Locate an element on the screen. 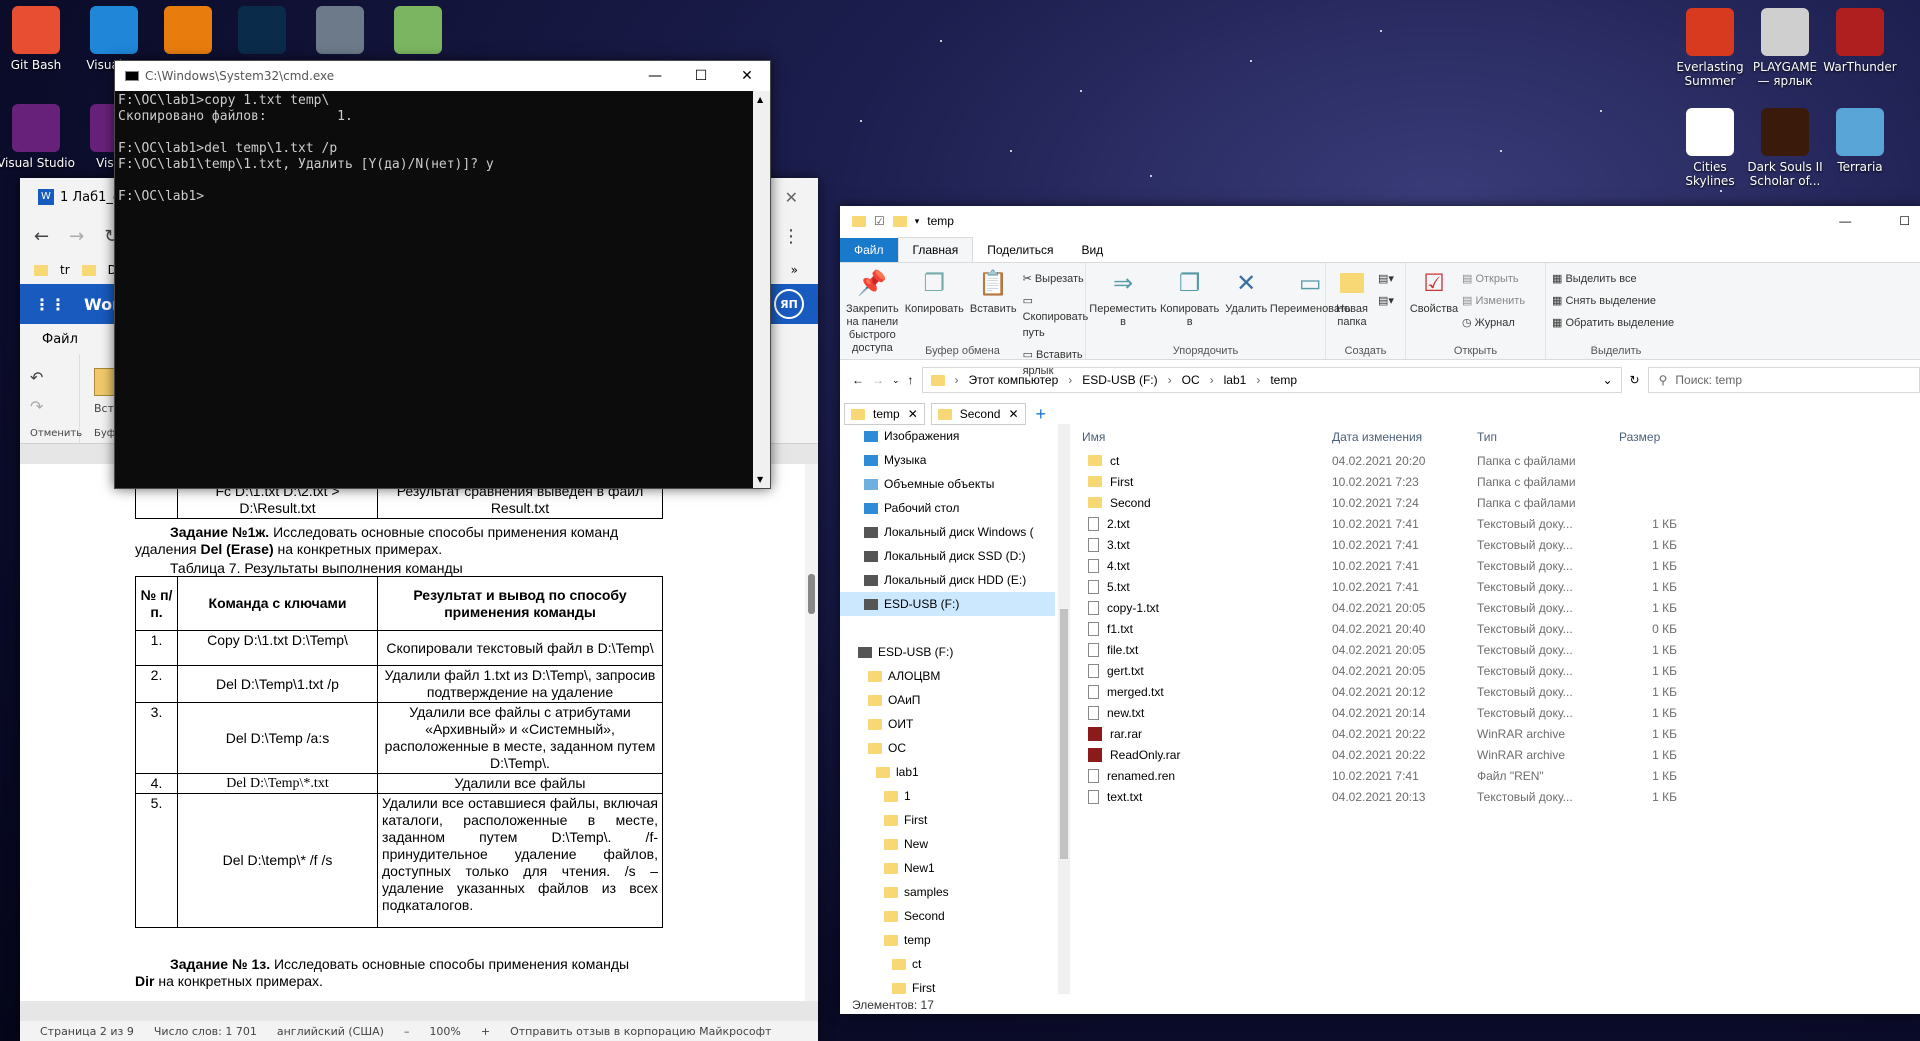  breadcrumb-item: ESD-USB (F:) is located at coordinates (1119, 380).